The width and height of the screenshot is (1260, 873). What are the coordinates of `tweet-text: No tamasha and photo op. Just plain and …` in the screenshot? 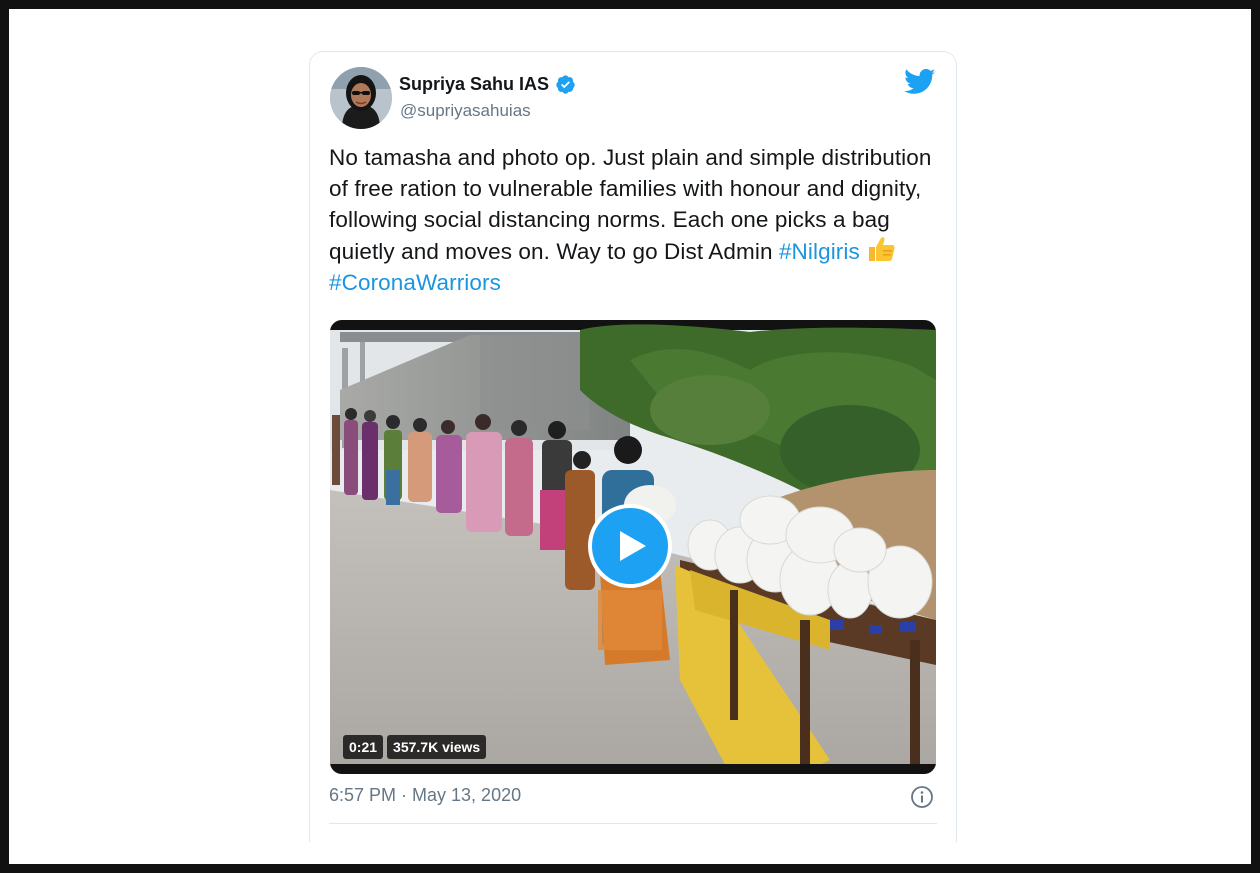 It's located at (634, 220).